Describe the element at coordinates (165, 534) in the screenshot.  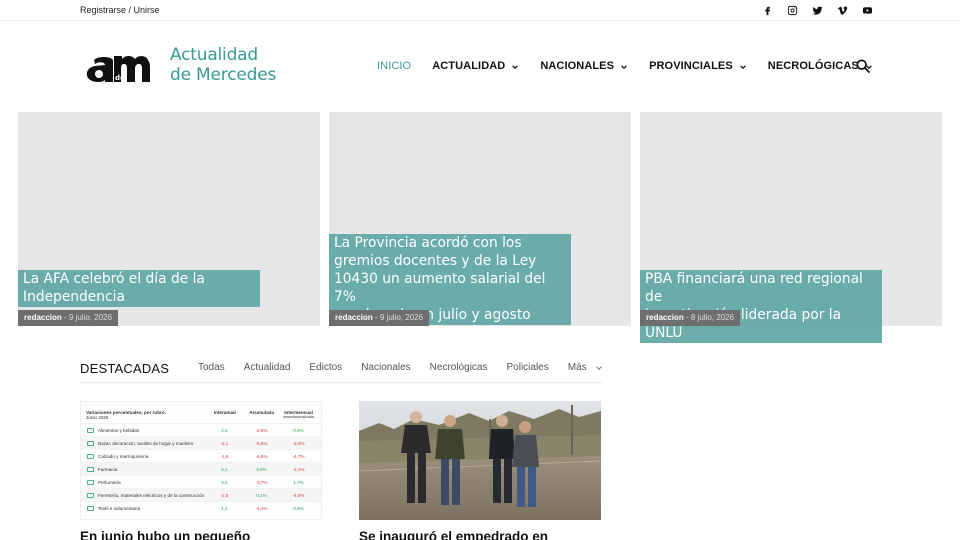
I see `article-title: En junio hubo un pequeño` at that location.